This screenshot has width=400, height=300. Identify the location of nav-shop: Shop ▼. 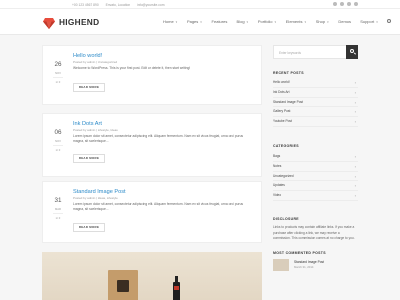
(322, 21).